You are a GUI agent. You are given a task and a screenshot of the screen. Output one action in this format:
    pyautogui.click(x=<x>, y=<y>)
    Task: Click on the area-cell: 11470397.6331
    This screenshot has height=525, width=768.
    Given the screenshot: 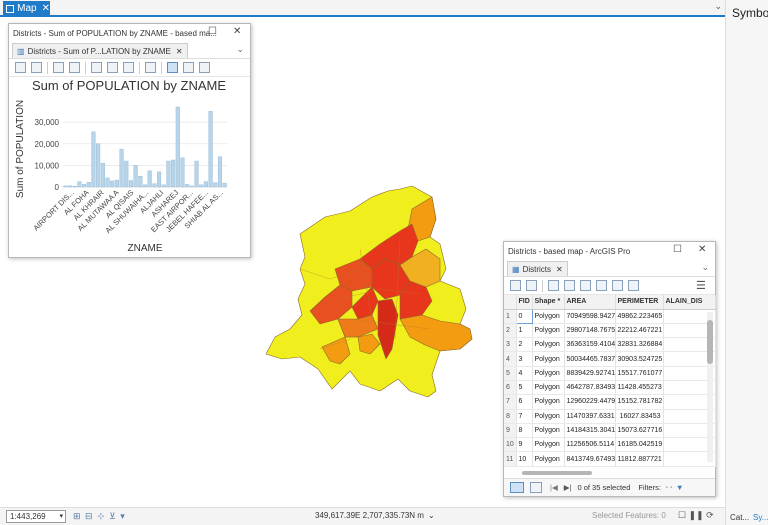 What is the action you would take?
    pyautogui.click(x=590, y=416)
    